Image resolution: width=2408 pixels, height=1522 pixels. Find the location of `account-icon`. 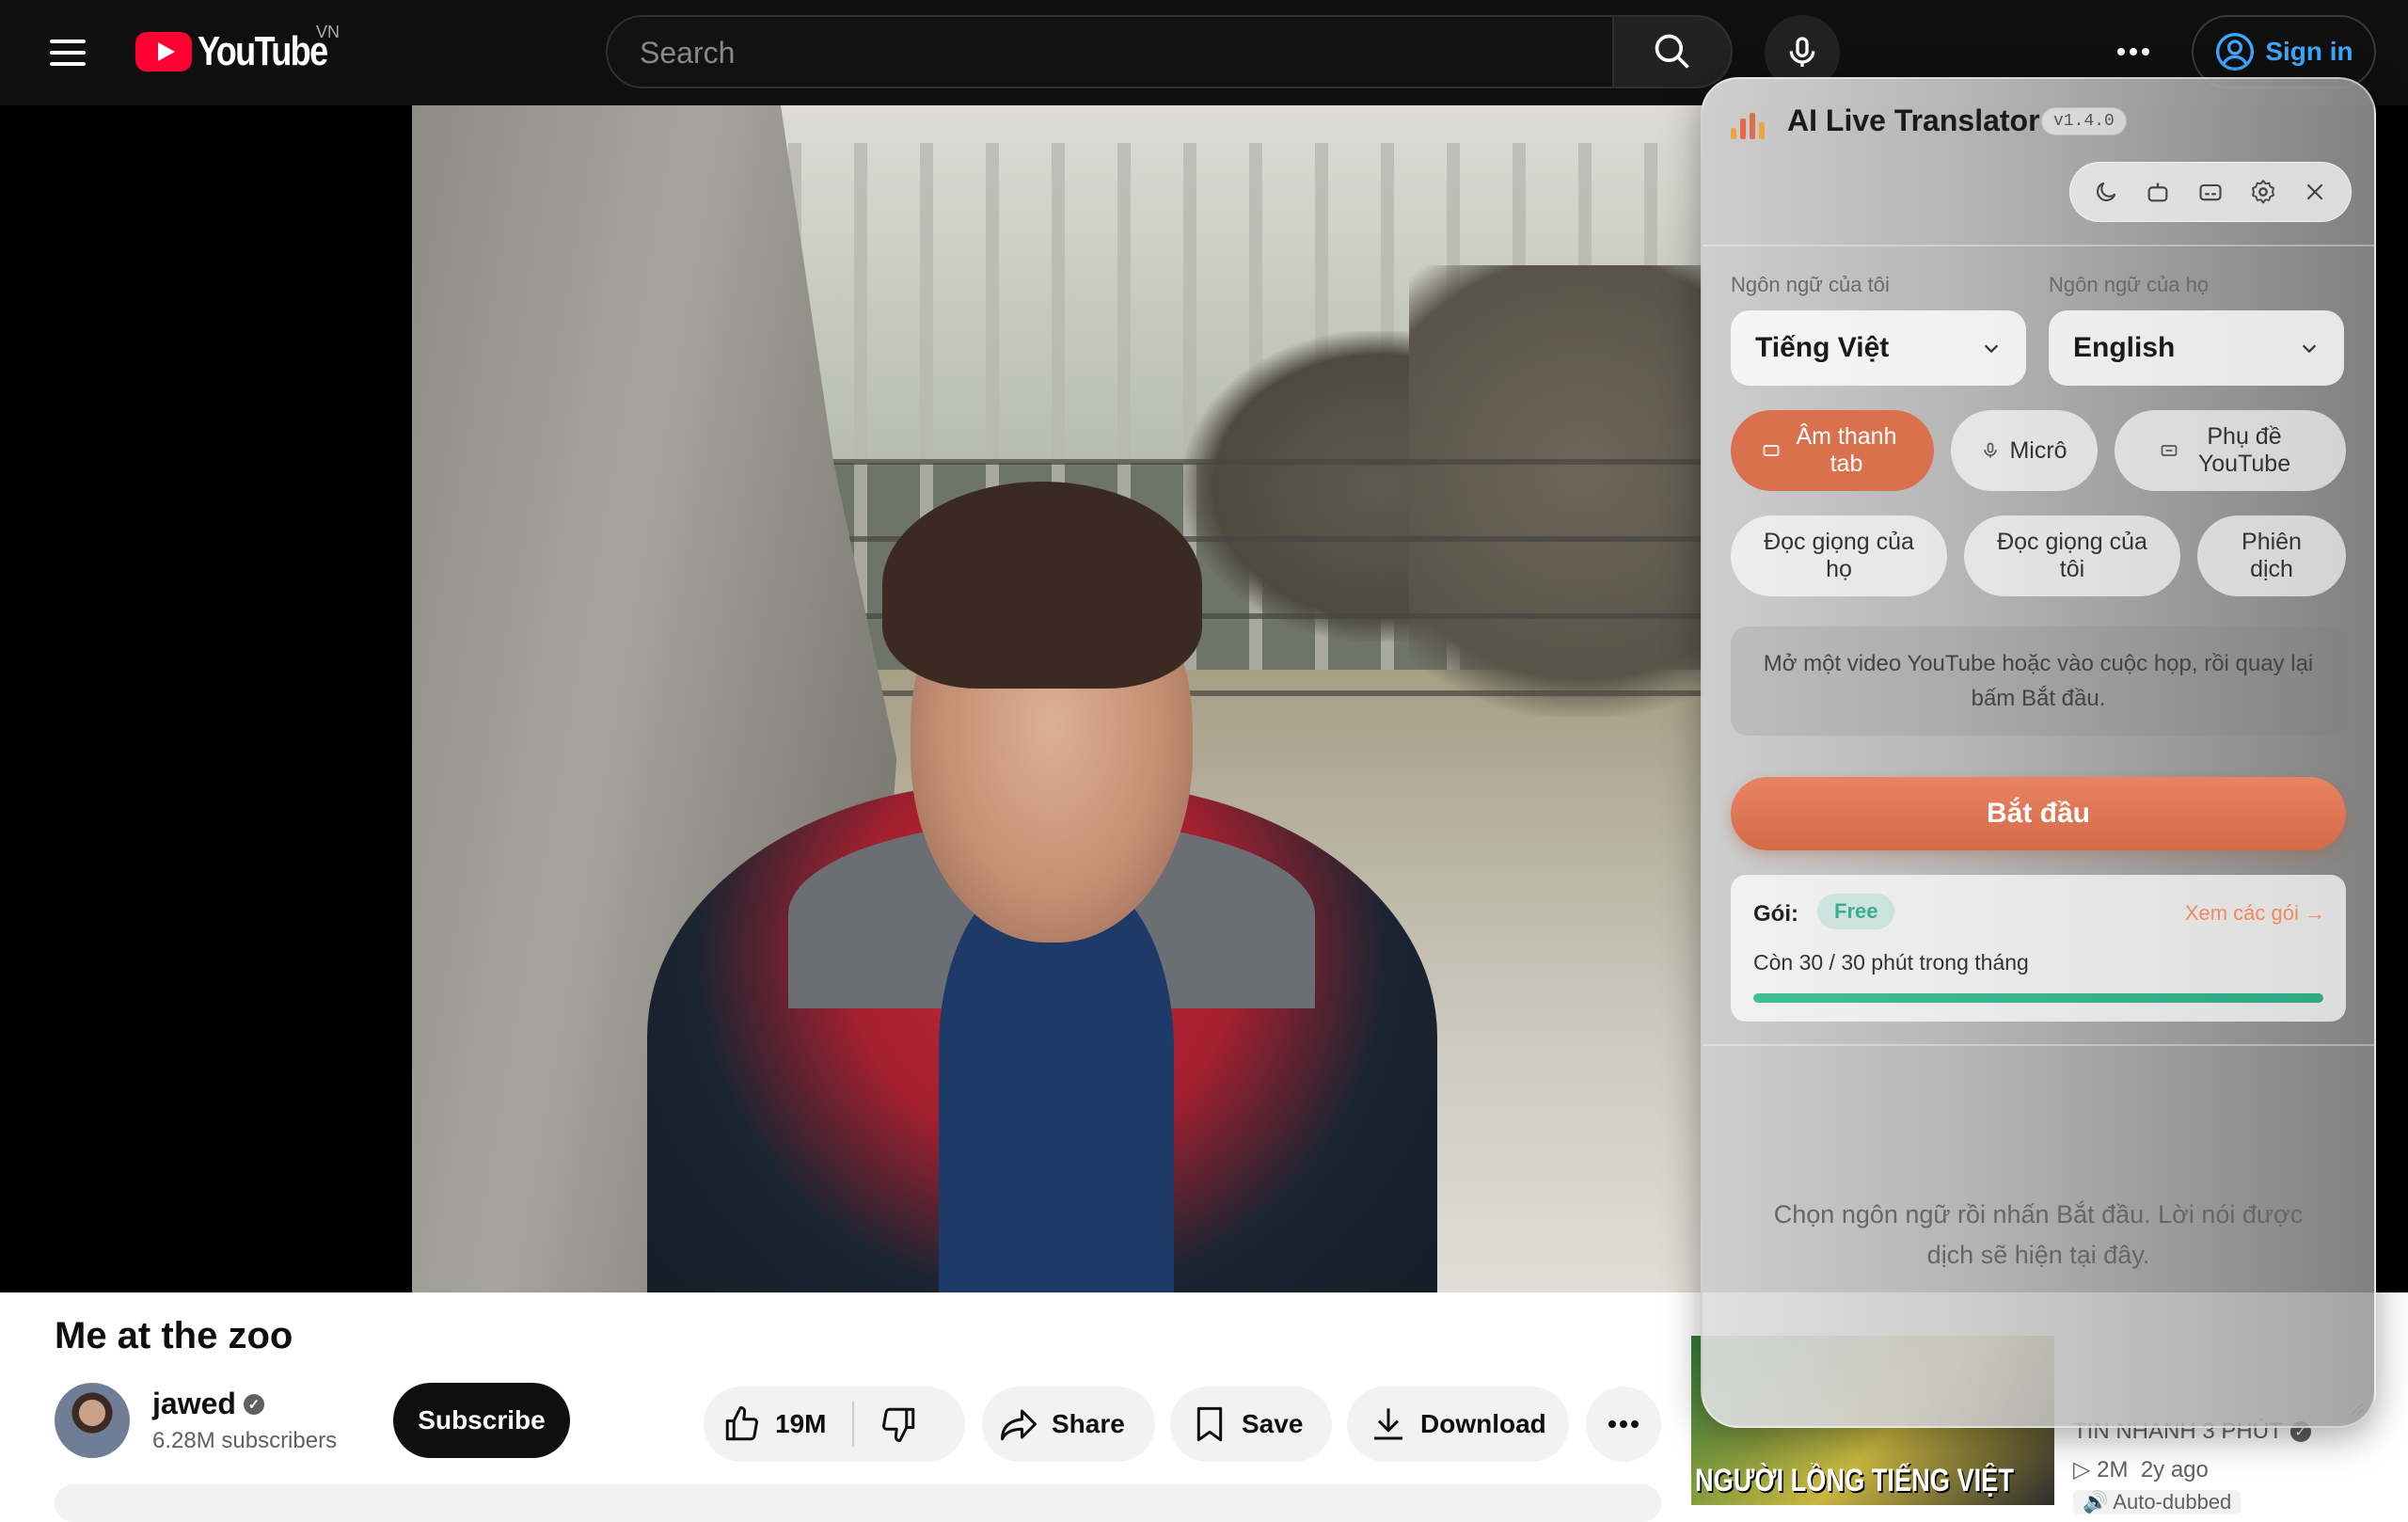

account-icon is located at coordinates (2236, 52).